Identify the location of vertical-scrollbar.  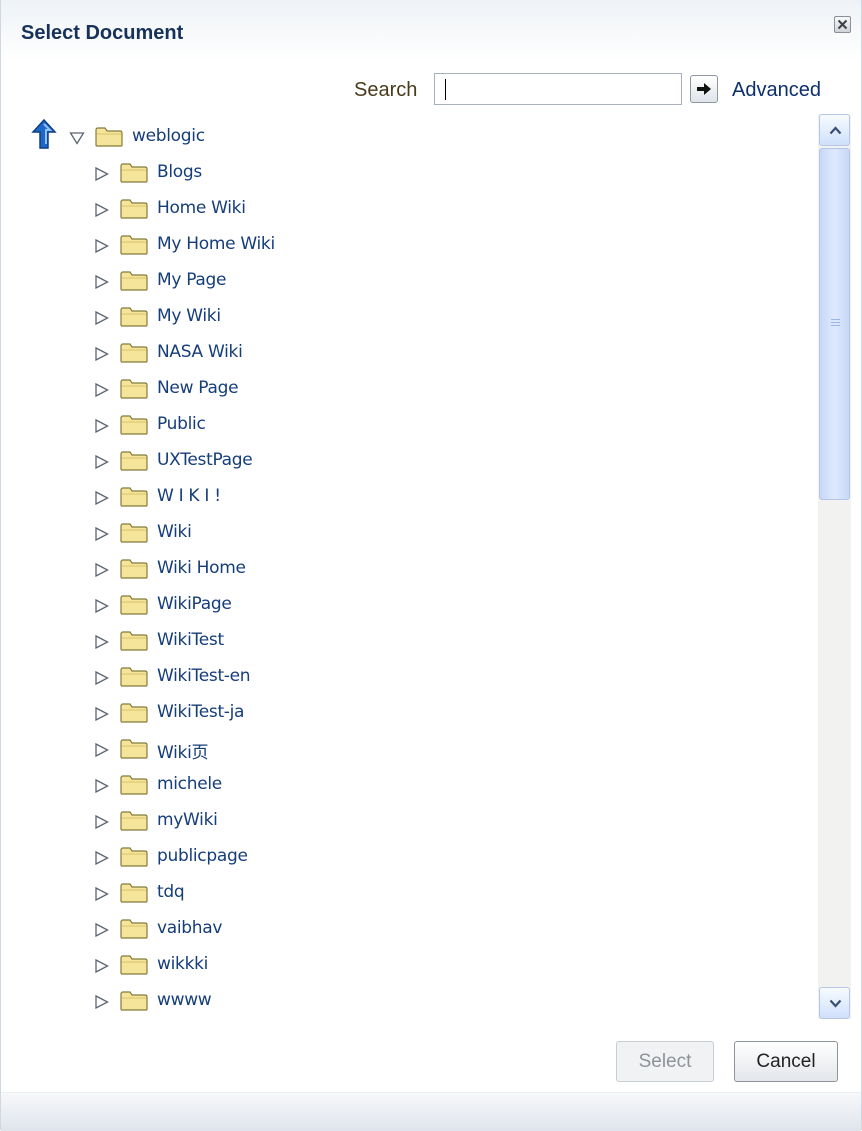
(834, 566).